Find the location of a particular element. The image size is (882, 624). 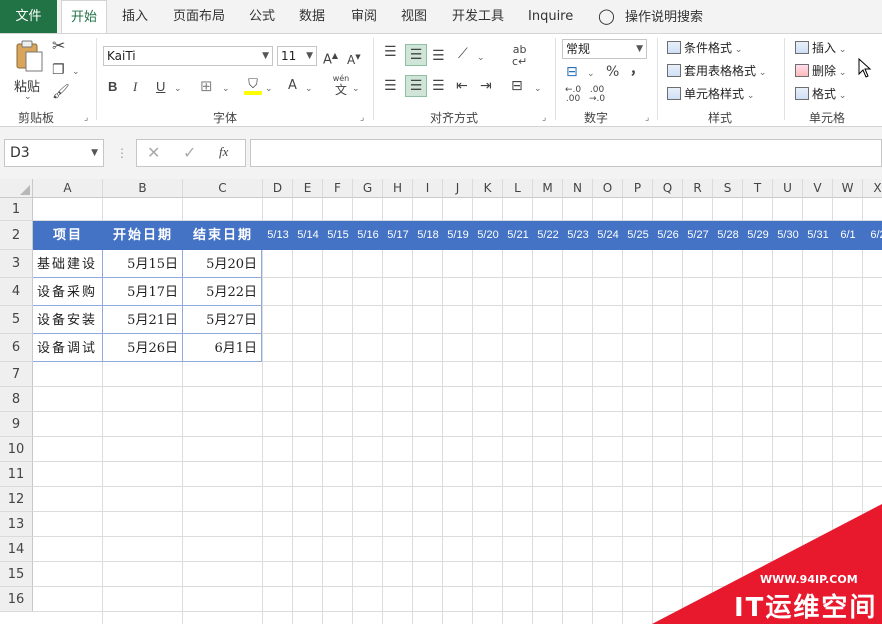

column-header: B is located at coordinates (143, 188).